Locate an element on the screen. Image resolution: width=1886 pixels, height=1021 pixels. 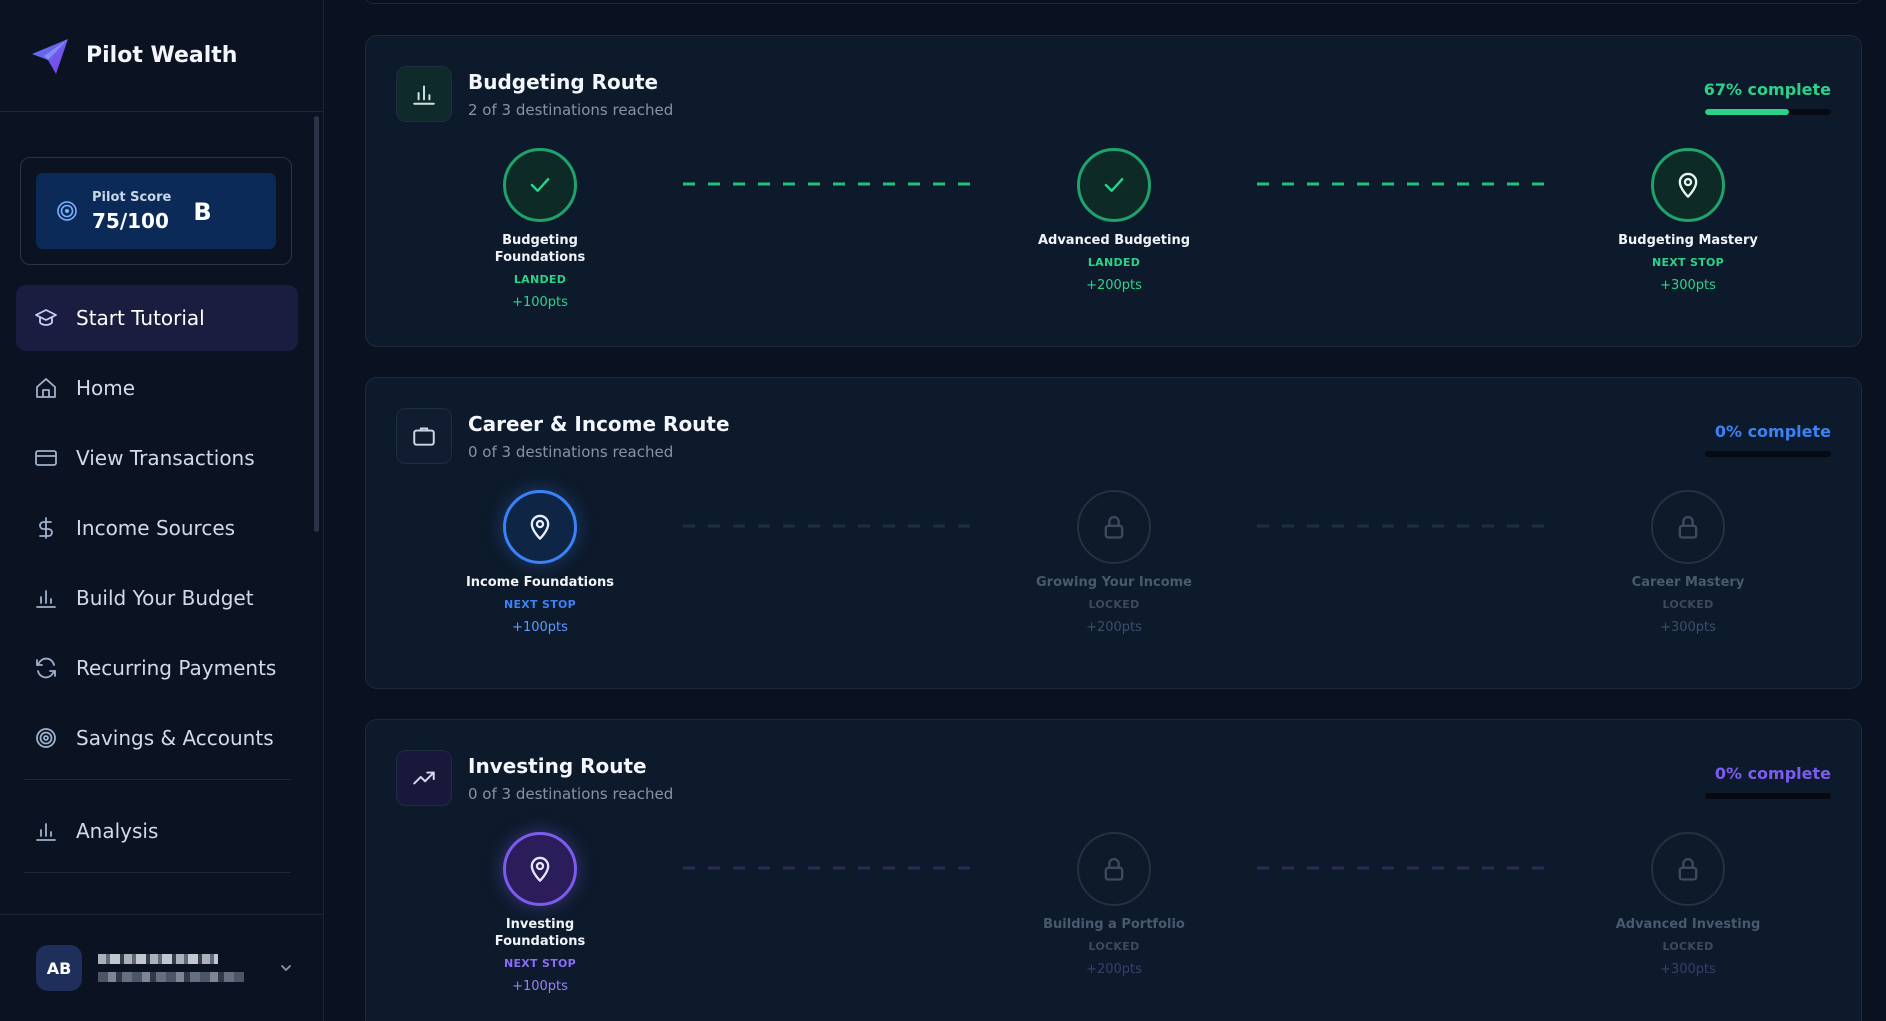
credit-card-icon is located at coordinates (46, 458).